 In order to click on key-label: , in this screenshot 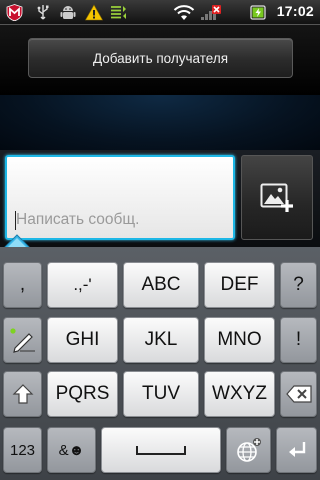, I will do `click(22, 284)`.